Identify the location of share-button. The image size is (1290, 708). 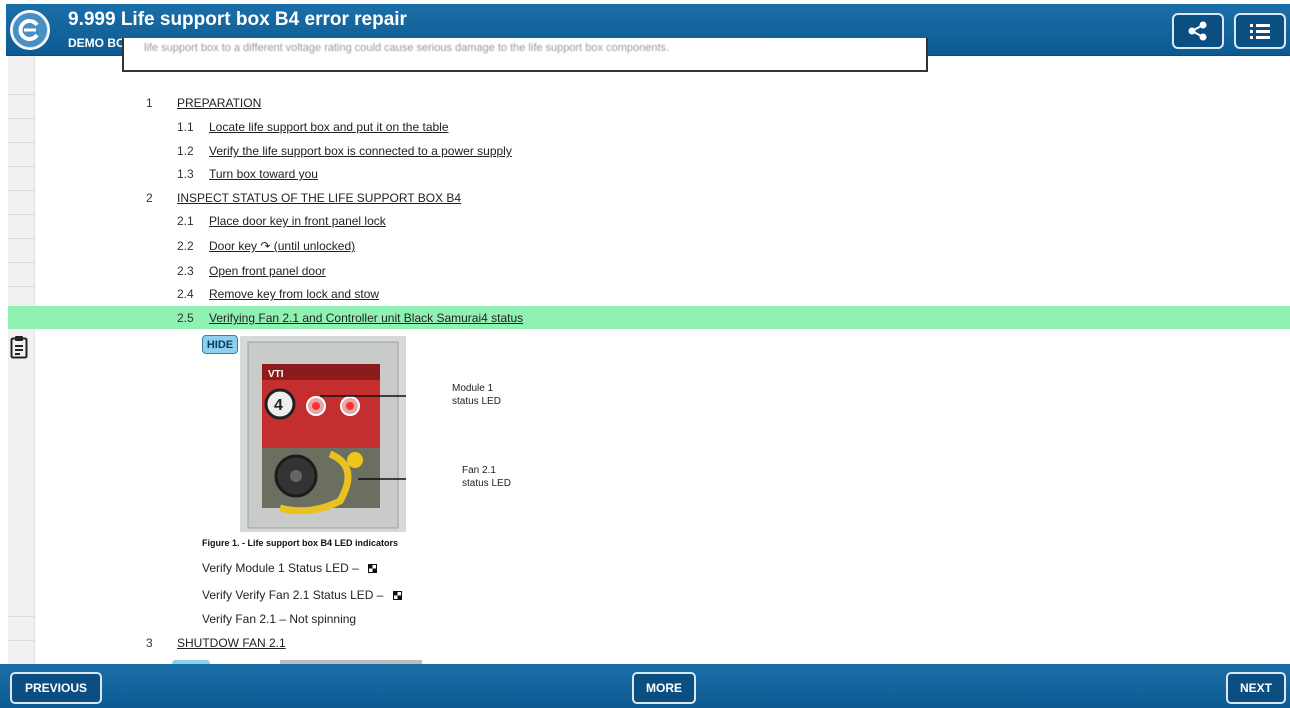
(1198, 31).